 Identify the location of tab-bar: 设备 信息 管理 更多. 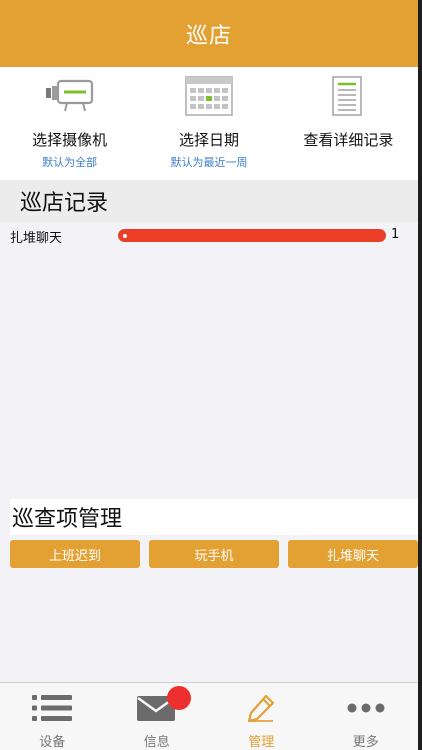
(209, 716).